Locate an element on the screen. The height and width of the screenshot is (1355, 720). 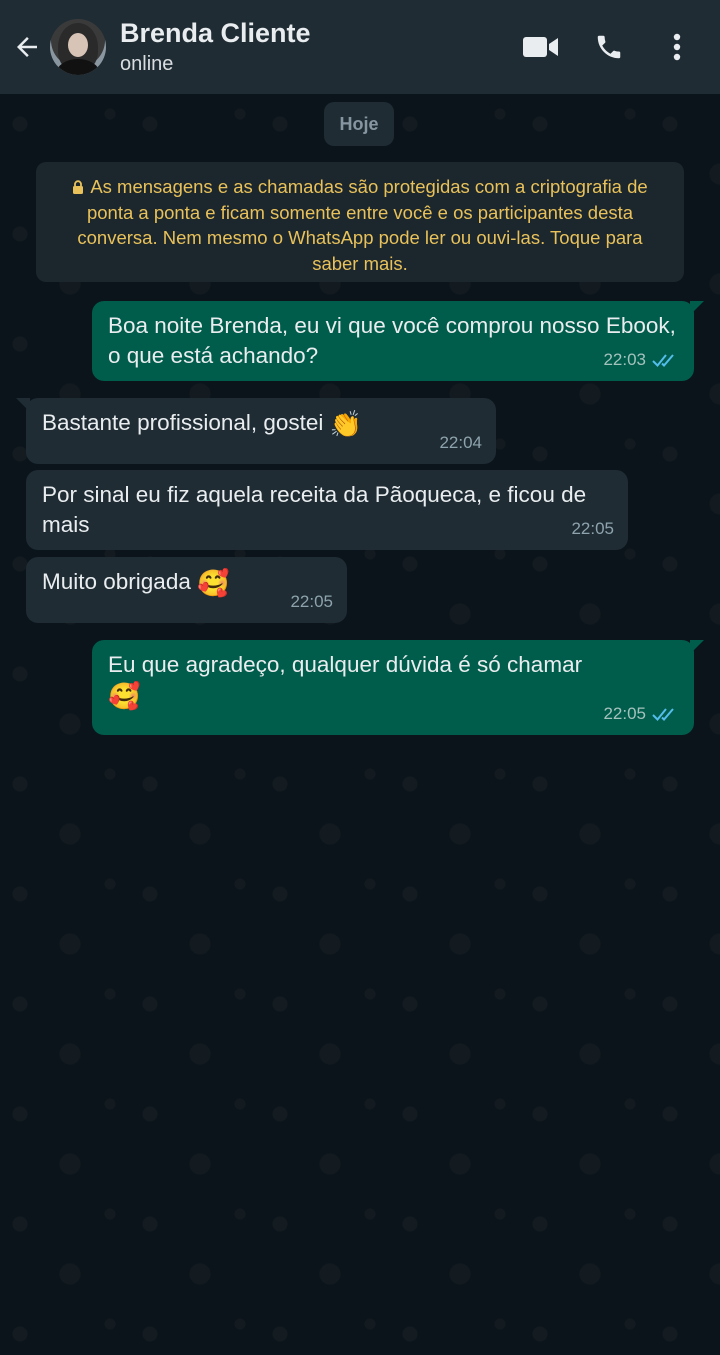
more-vert-icon is located at coordinates (677, 47).